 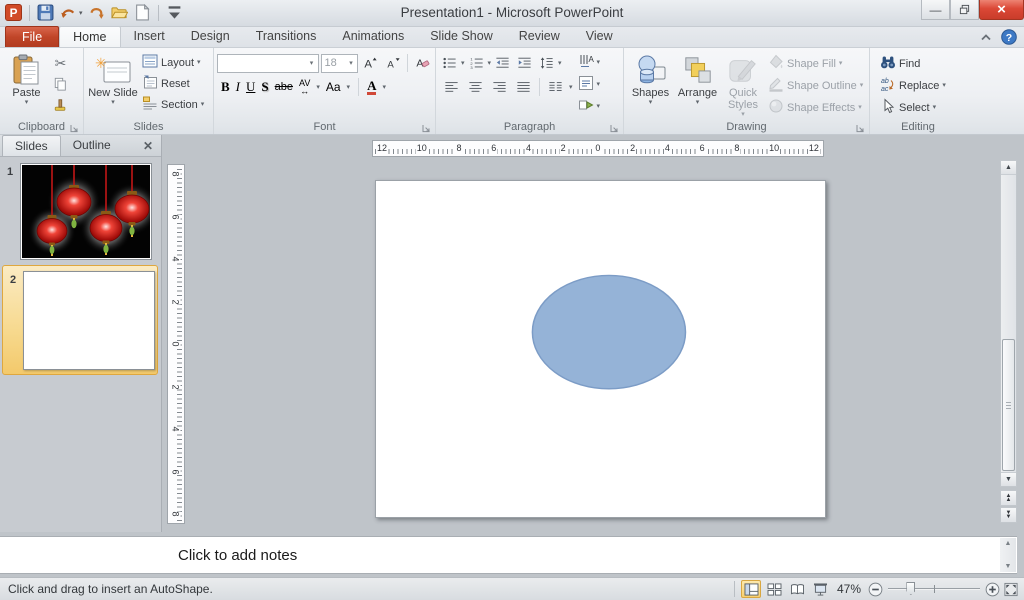 I want to click on section-button: Section ▾, so click(x=173, y=104).